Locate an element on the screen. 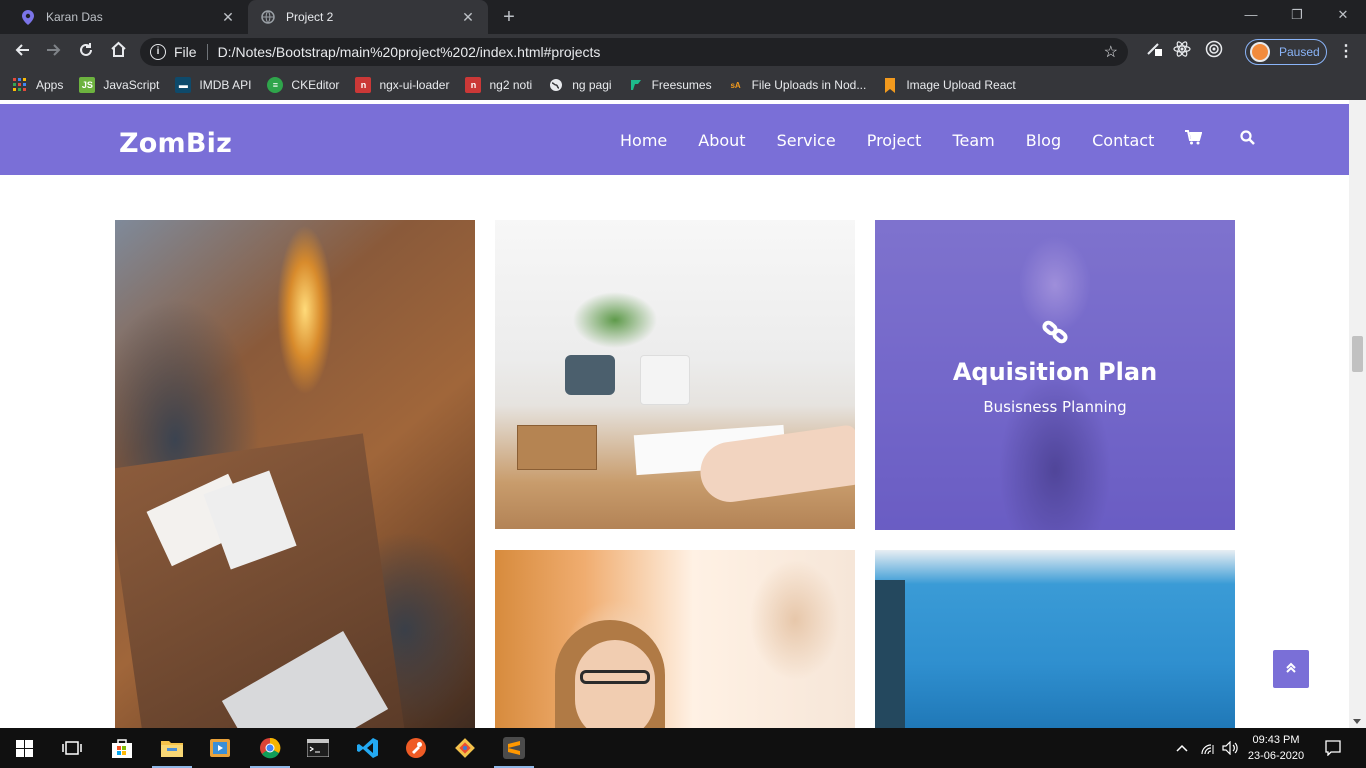  task-view-icon is located at coordinates (72, 748).